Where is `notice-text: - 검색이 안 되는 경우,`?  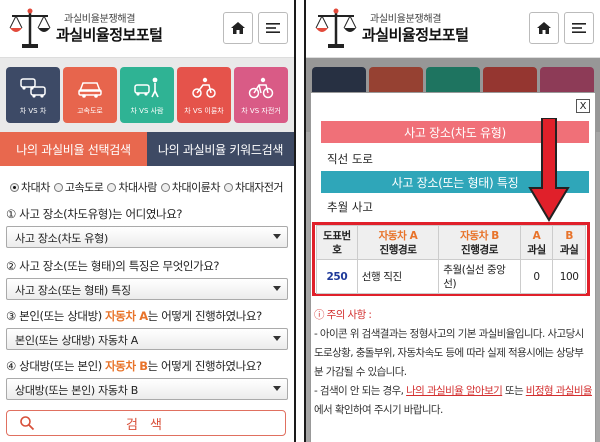
notice-text: - 검색이 안 되는 경우, is located at coordinates (360, 391).